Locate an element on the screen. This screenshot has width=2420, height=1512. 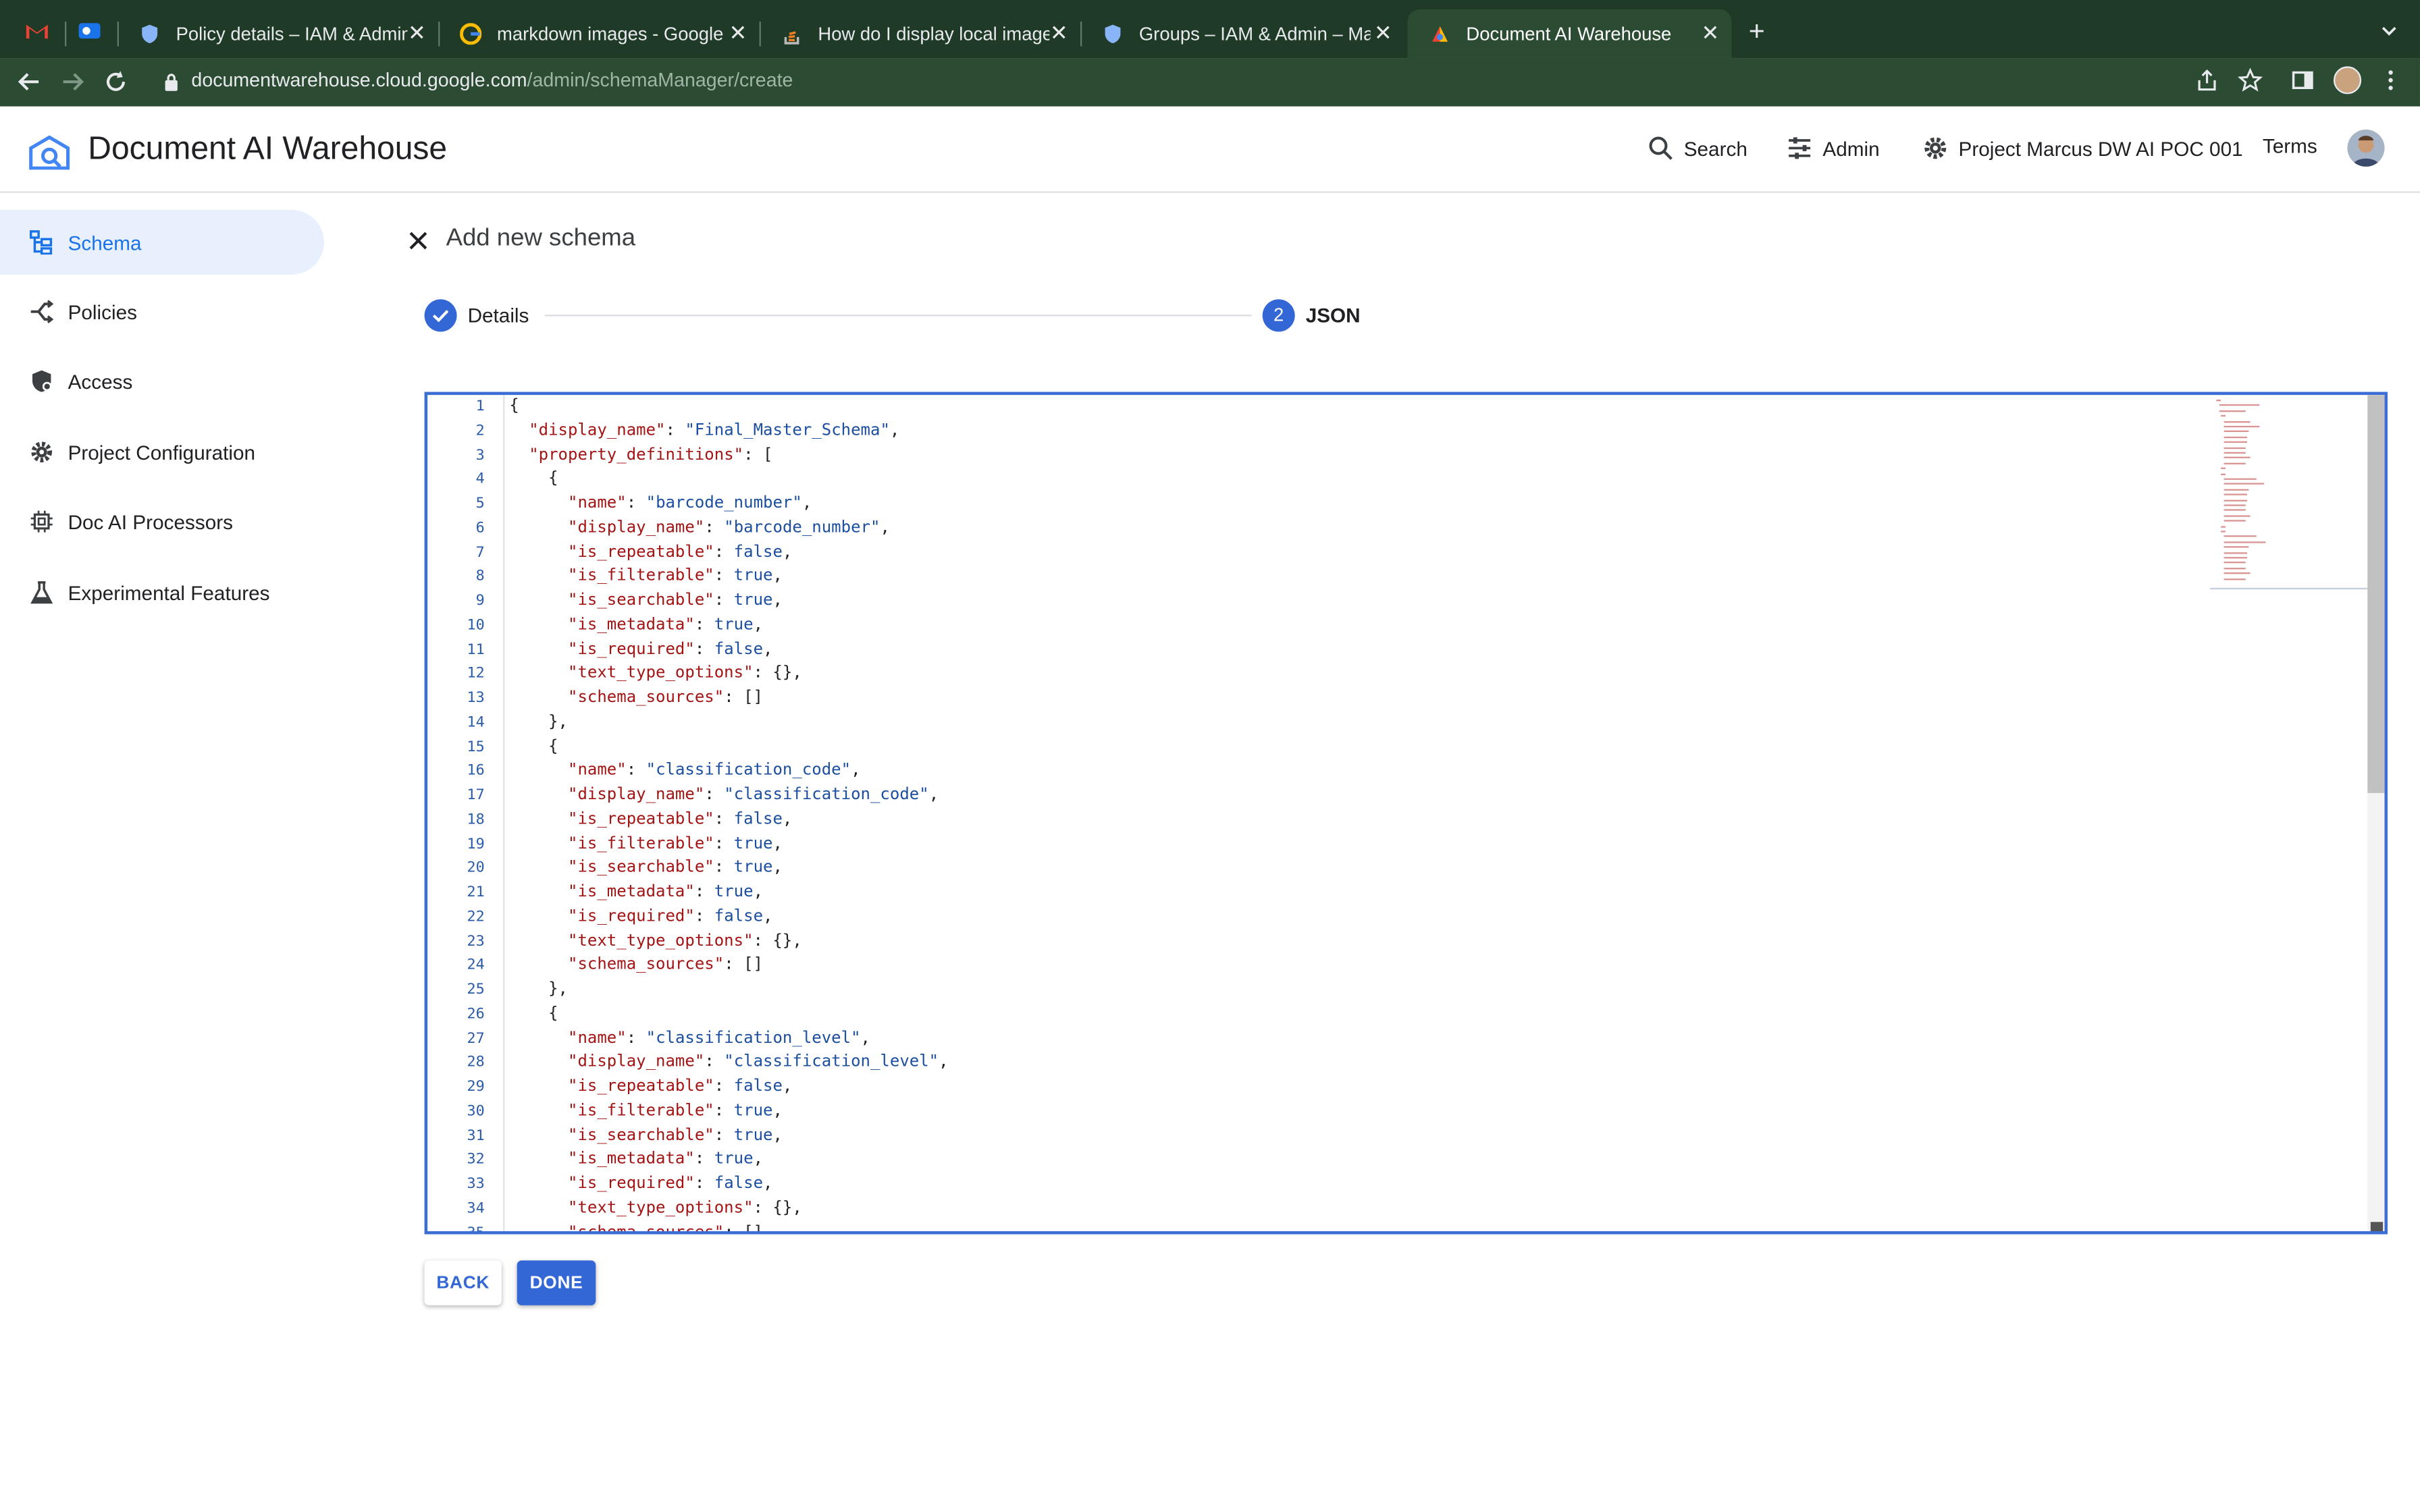
code-line: "display_name": "Final_Master_Schema", is located at coordinates (704, 431).